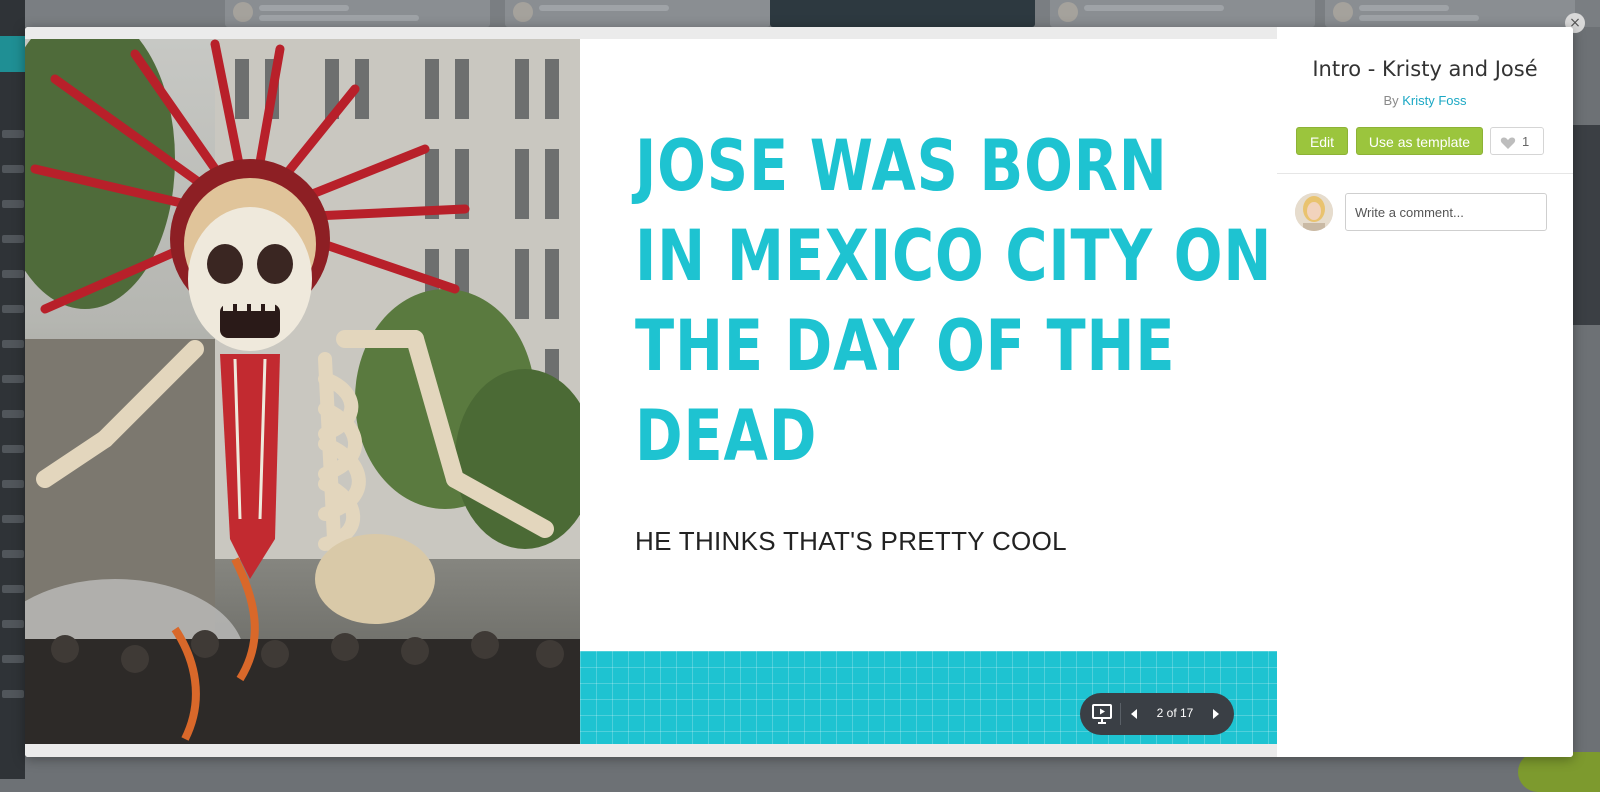 The width and height of the screenshot is (1600, 792). I want to click on author-byline: By Kristy Foss, so click(1425, 100).